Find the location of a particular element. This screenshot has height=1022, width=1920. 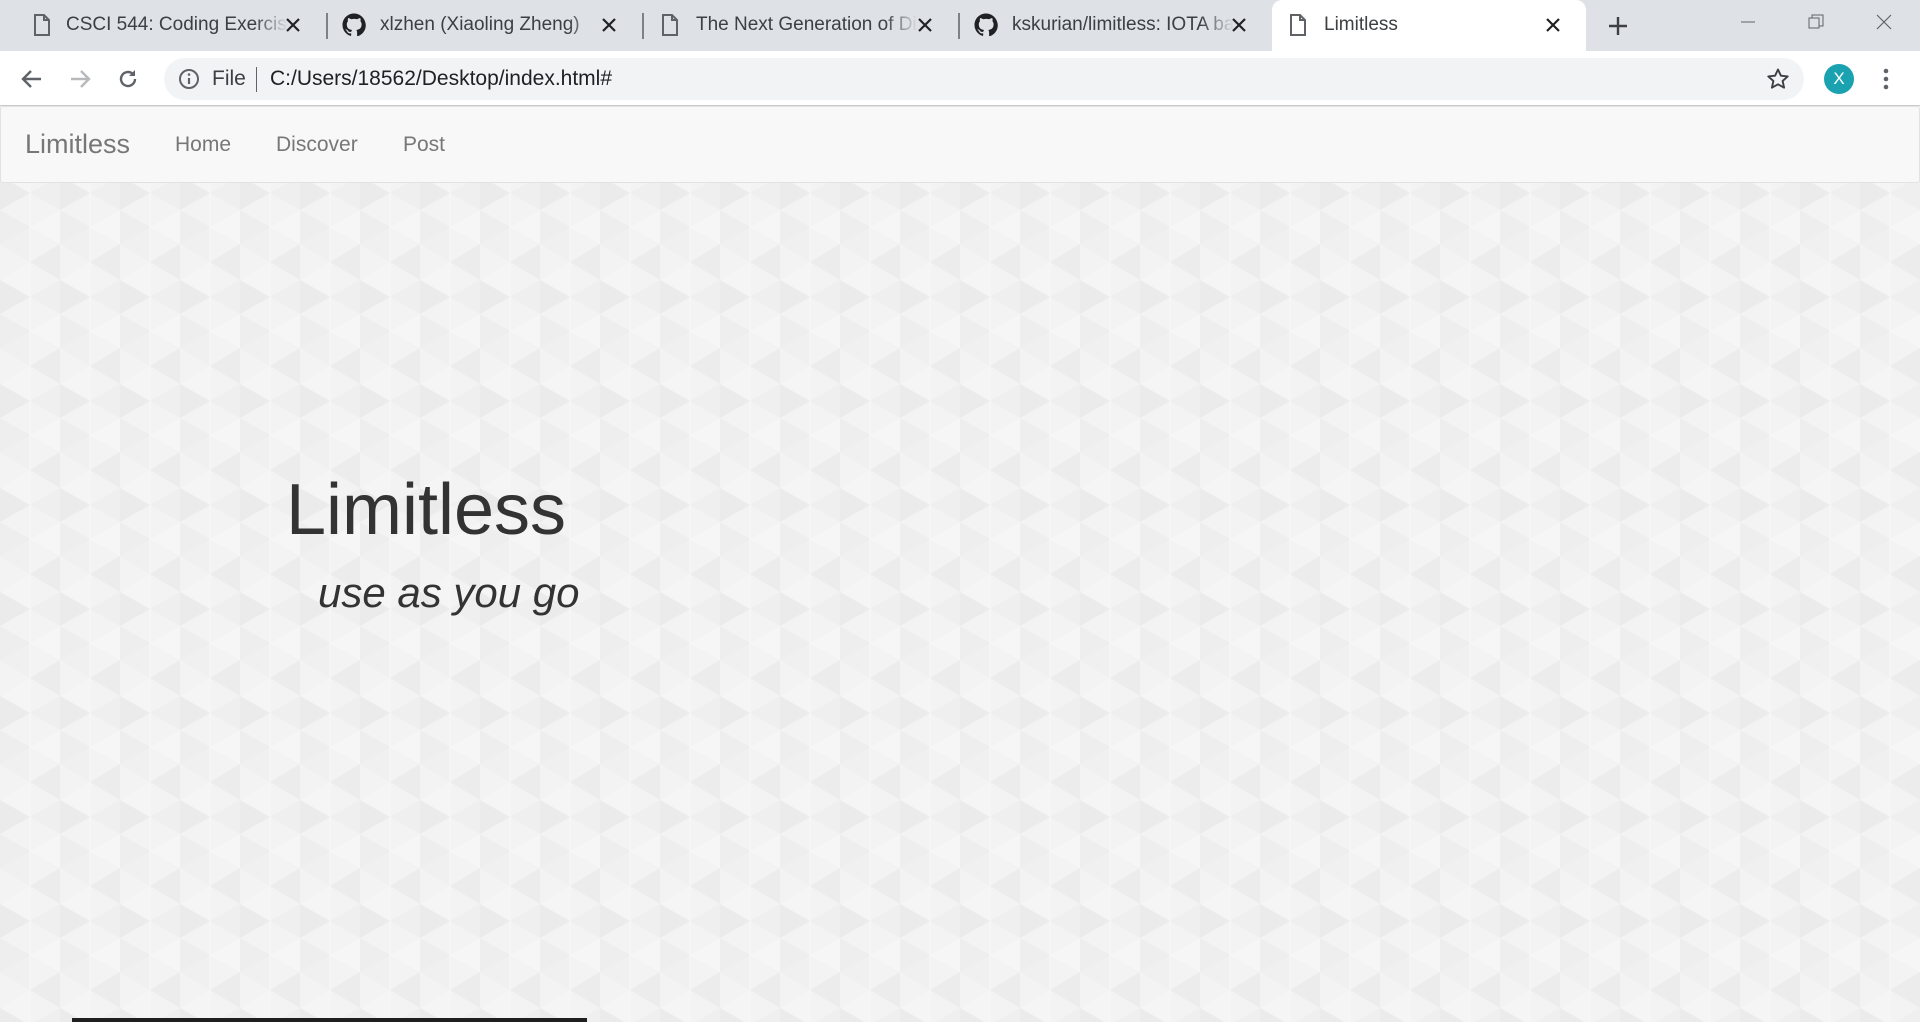

hero-tagline: use as you go is located at coordinates (449, 592).